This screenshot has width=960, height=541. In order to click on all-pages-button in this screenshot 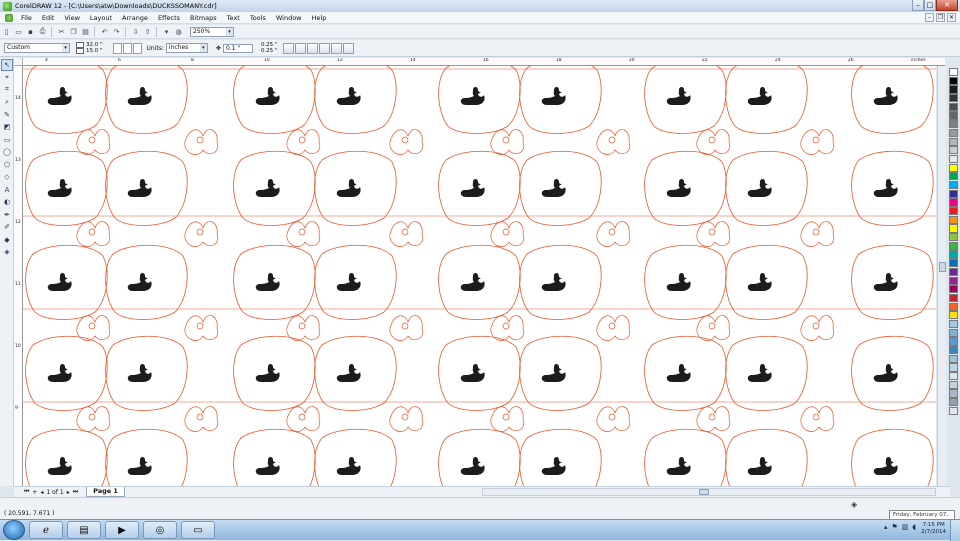, I will do `click(137, 48)`.